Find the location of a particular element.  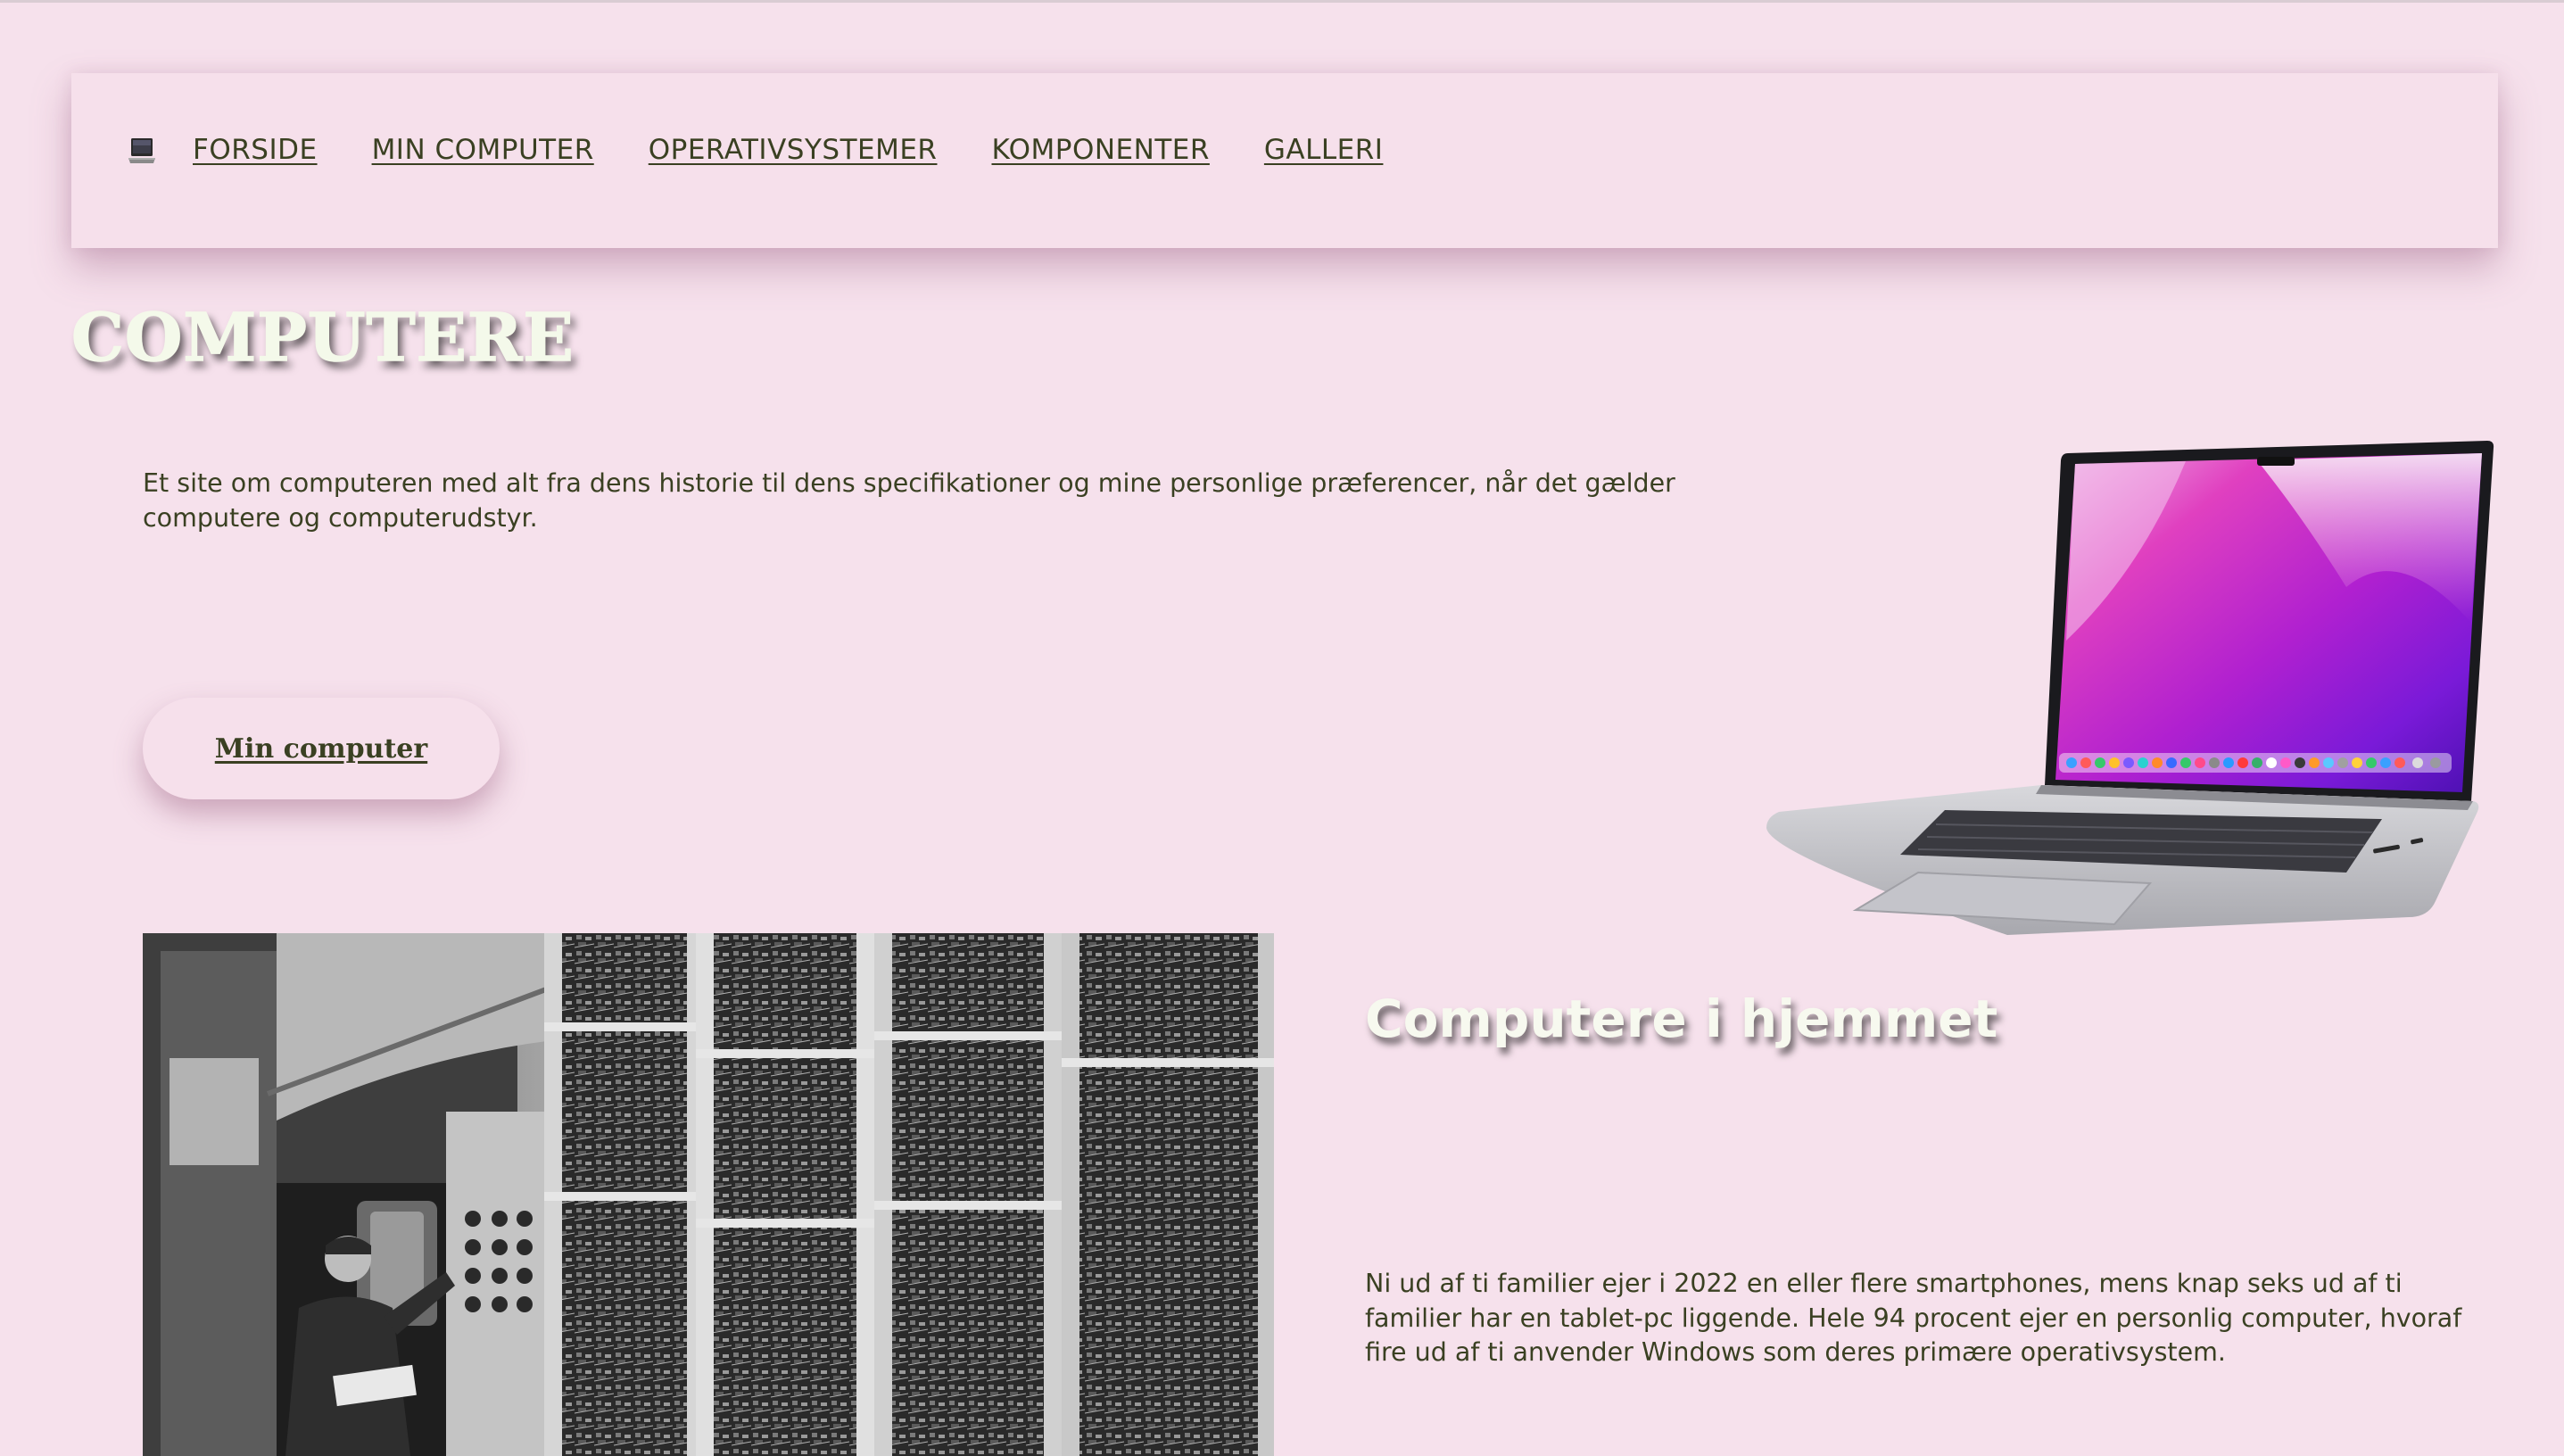

nav-item-operativsystemer: OPERATIVSYSTEMER is located at coordinates (793, 150).